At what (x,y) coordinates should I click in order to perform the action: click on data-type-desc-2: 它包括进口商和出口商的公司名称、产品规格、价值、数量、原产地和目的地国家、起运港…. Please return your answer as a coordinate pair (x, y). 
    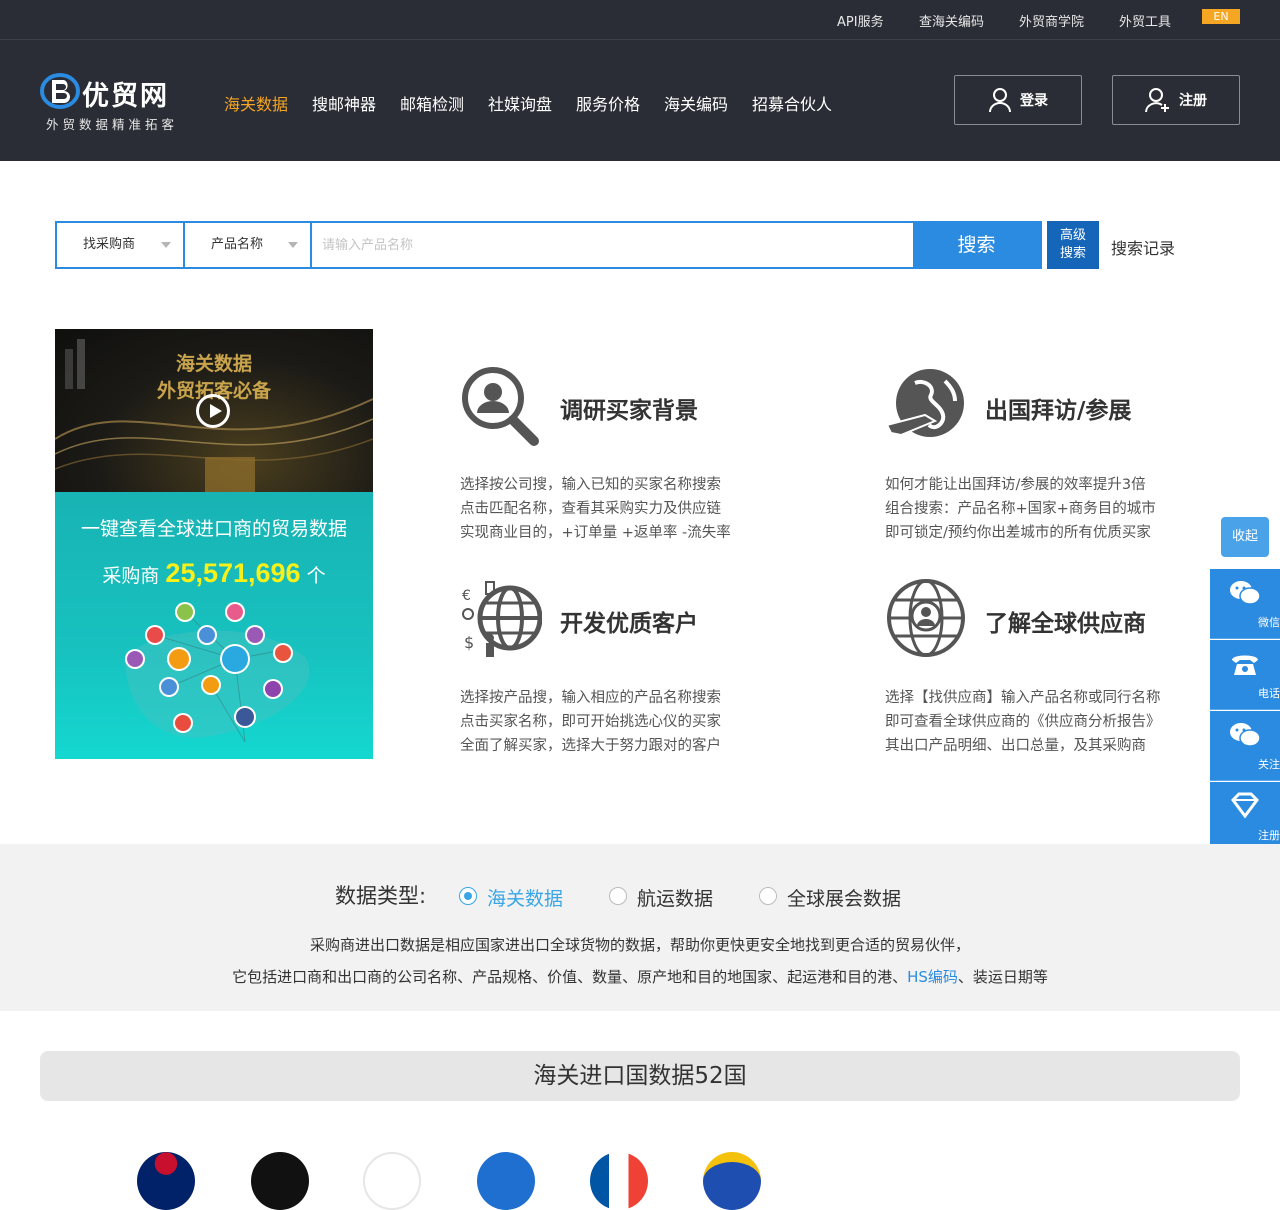
    Looking at the image, I should click on (640, 976).